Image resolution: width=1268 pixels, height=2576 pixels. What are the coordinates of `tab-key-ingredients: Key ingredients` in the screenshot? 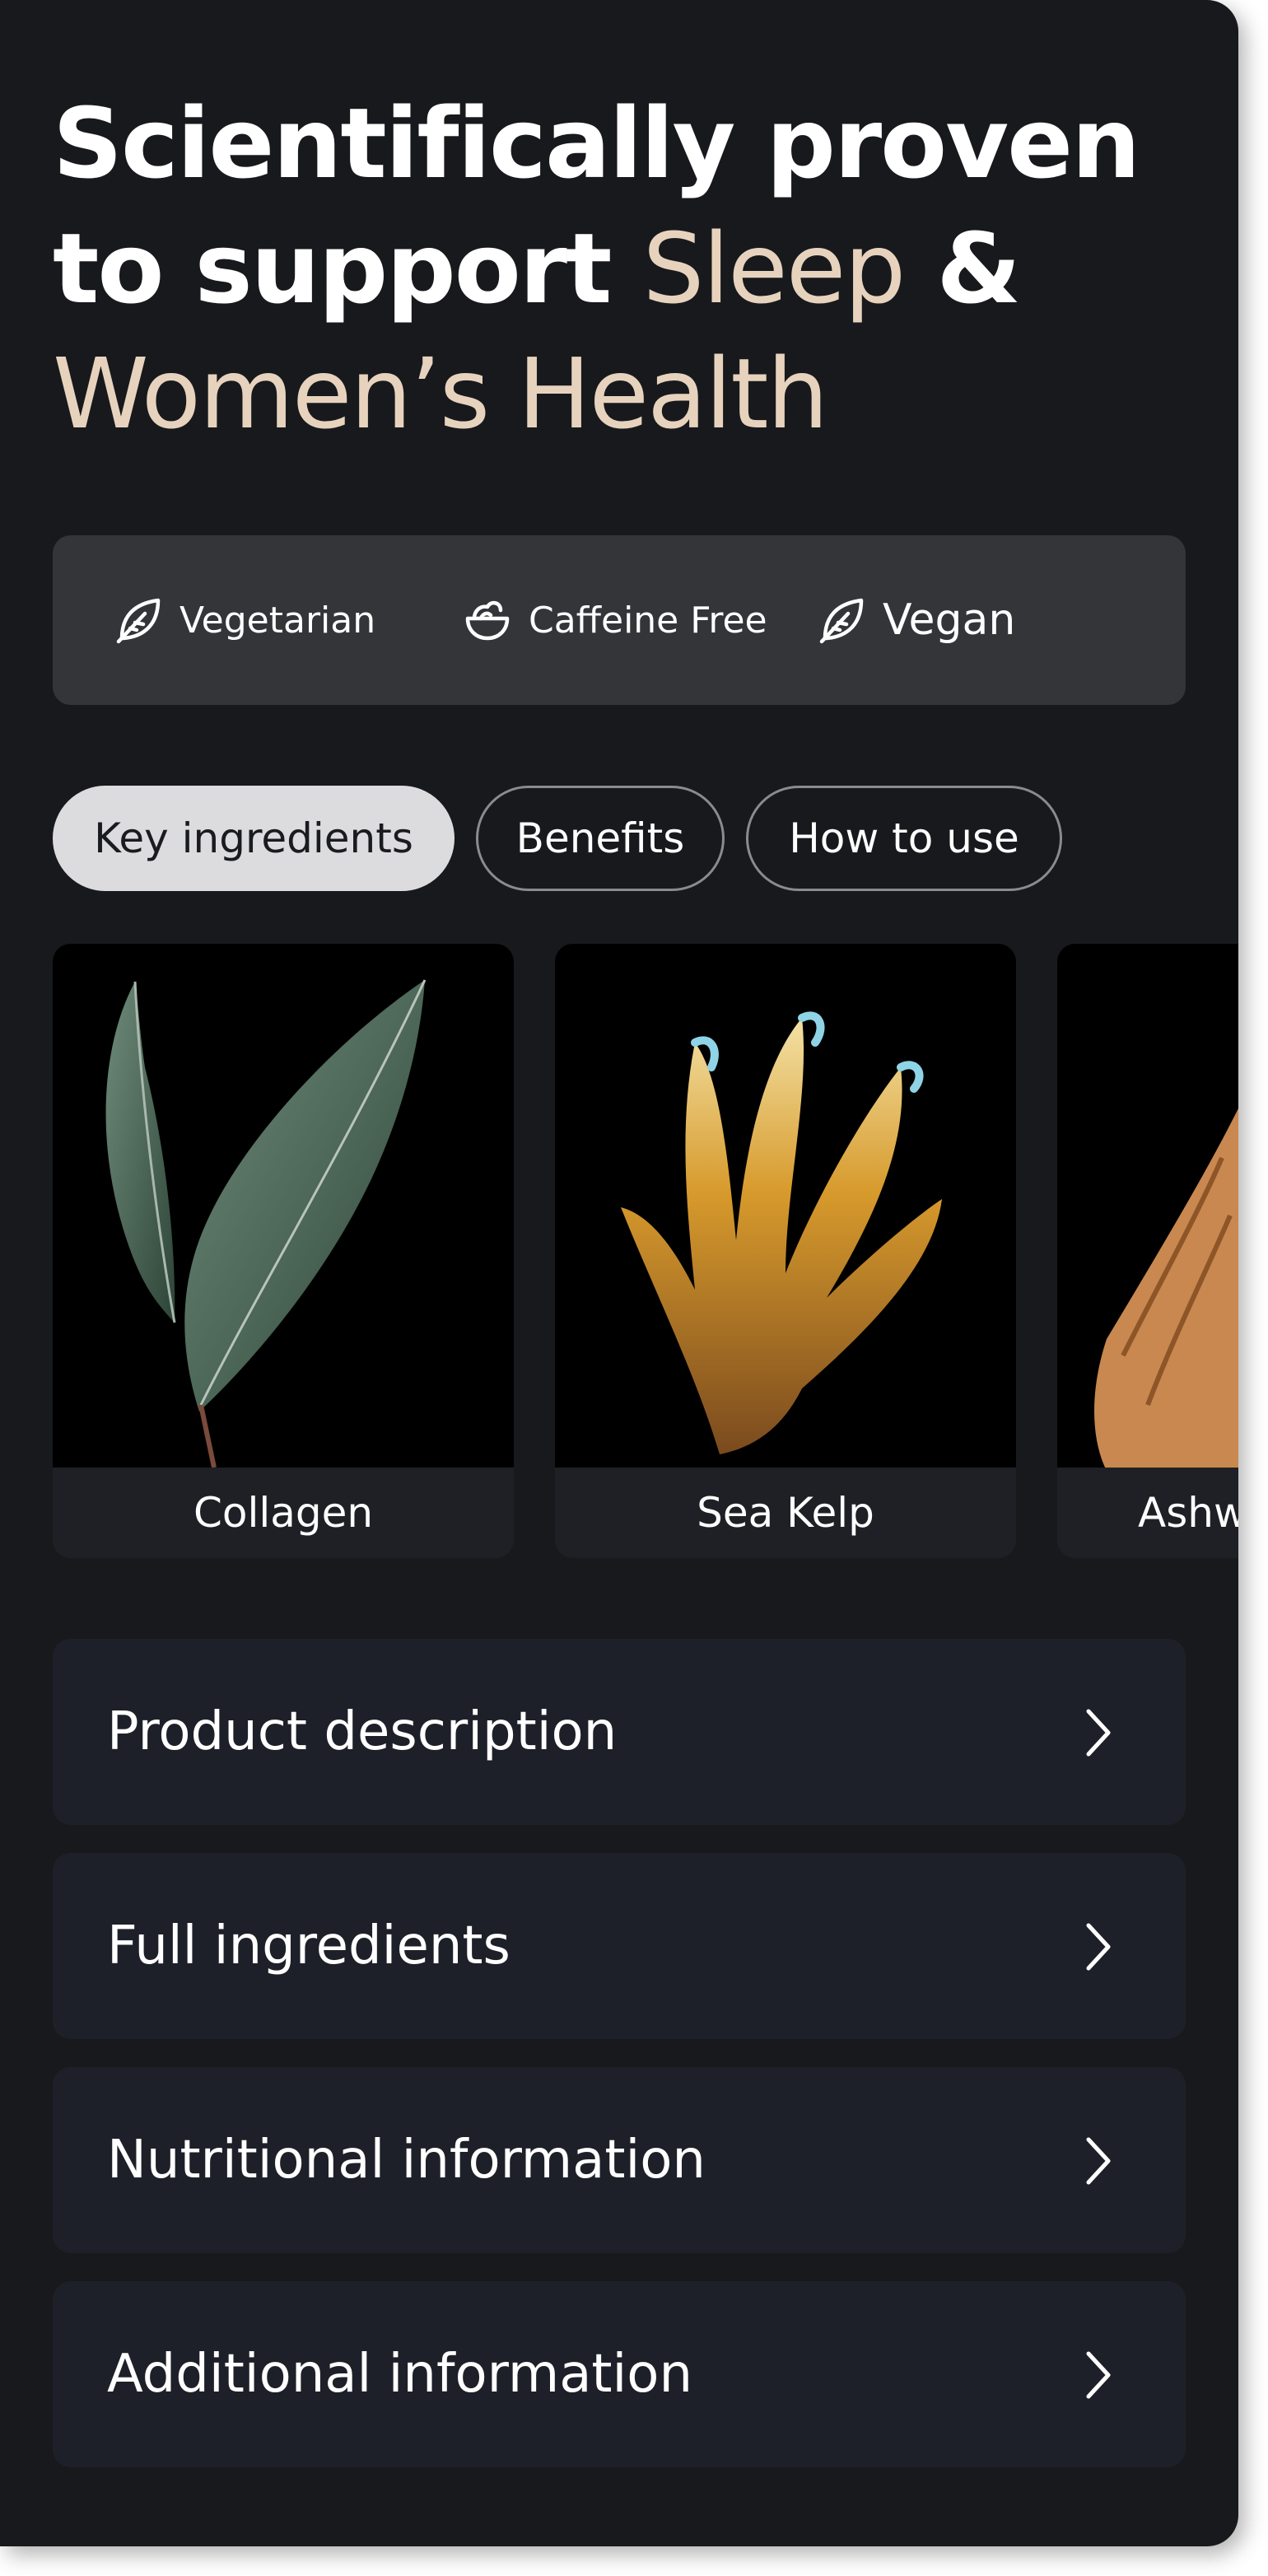 It's located at (254, 838).